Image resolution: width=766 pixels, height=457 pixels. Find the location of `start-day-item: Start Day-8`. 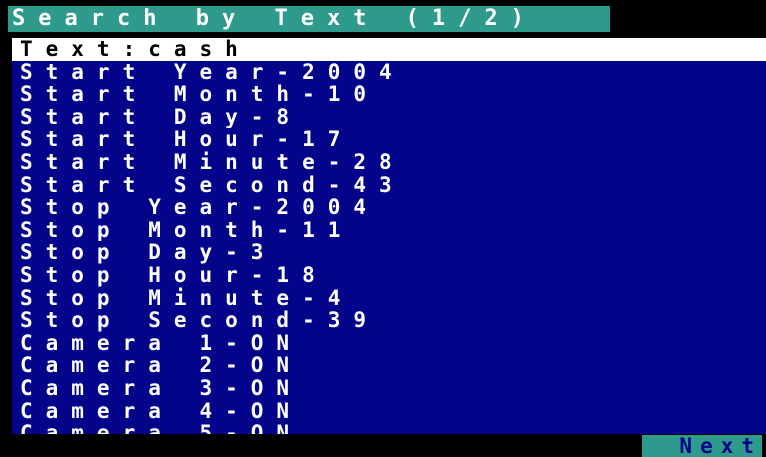

start-day-item: Start Day-8 is located at coordinates (389, 117).